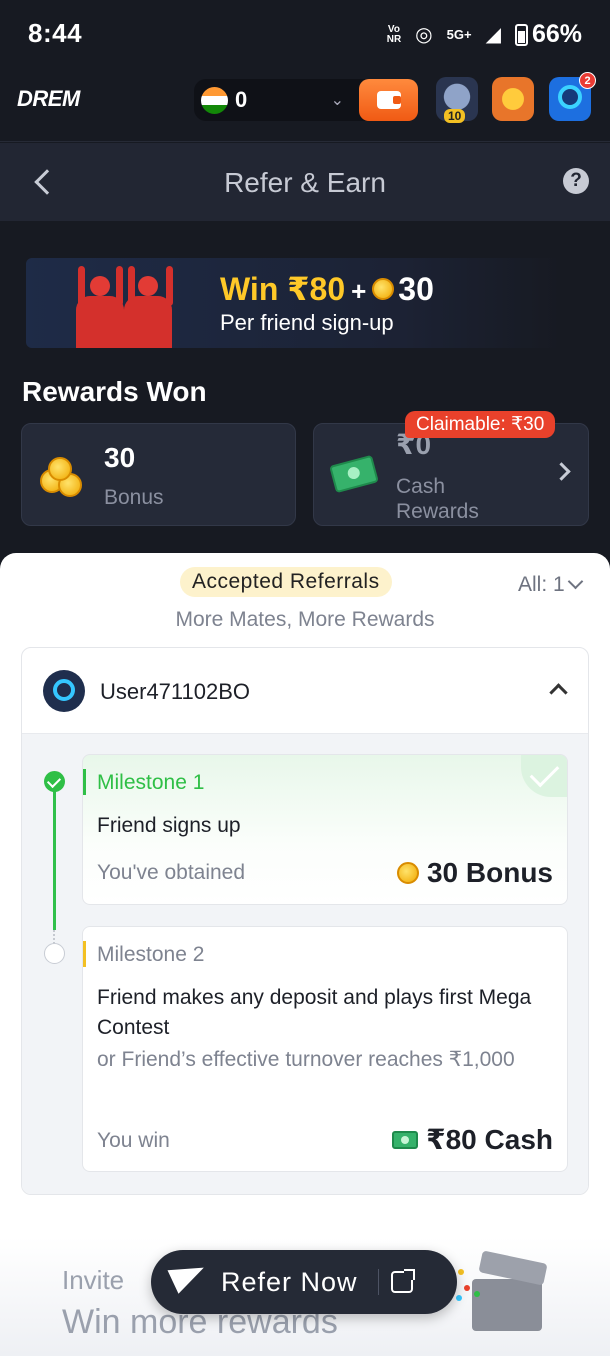  Describe the element at coordinates (575, 581) in the screenshot. I see `chevron-down-icon` at that location.